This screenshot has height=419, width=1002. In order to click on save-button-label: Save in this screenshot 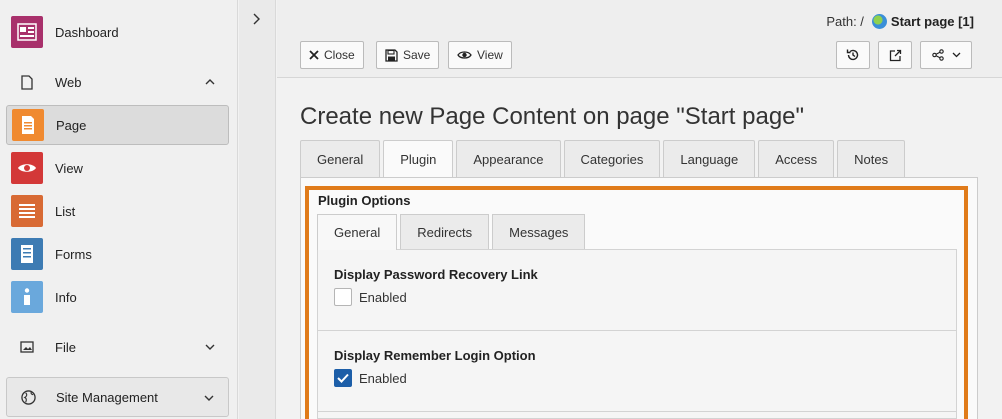, I will do `click(417, 55)`.